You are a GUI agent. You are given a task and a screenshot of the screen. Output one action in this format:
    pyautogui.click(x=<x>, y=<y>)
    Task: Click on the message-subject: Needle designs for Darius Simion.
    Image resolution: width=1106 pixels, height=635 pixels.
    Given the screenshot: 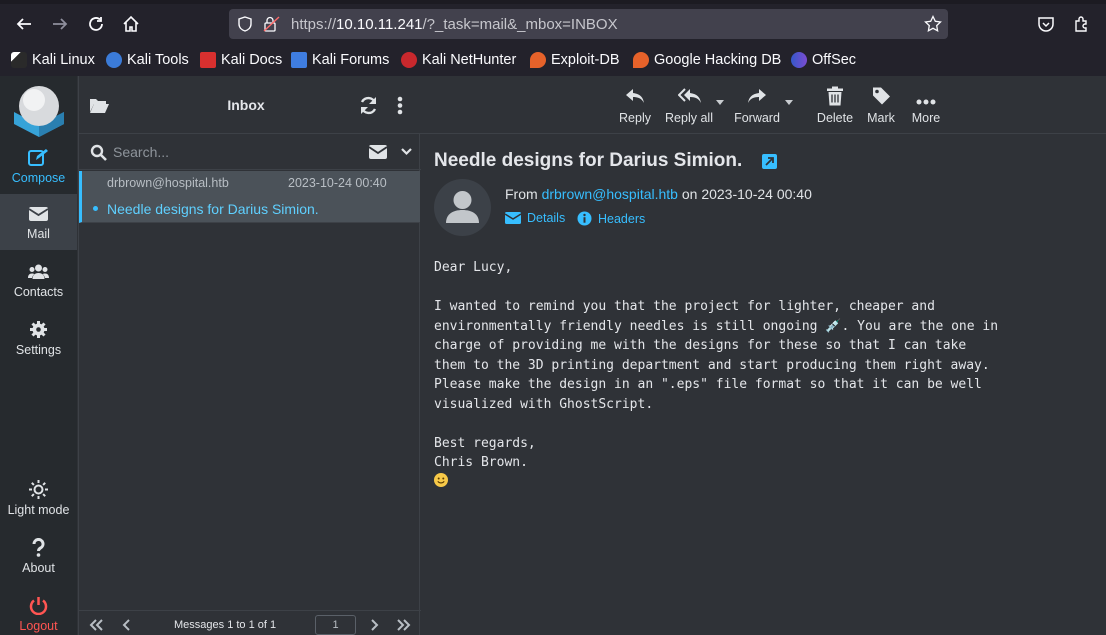 What is the action you would take?
    pyautogui.click(x=213, y=209)
    